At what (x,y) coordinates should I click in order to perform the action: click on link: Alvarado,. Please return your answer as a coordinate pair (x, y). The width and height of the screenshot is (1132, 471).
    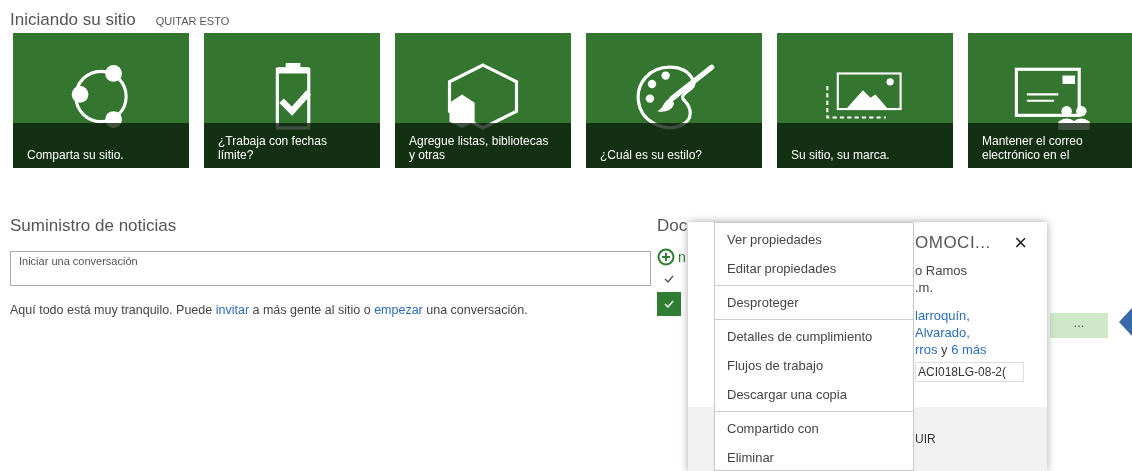
    Looking at the image, I should click on (974, 332).